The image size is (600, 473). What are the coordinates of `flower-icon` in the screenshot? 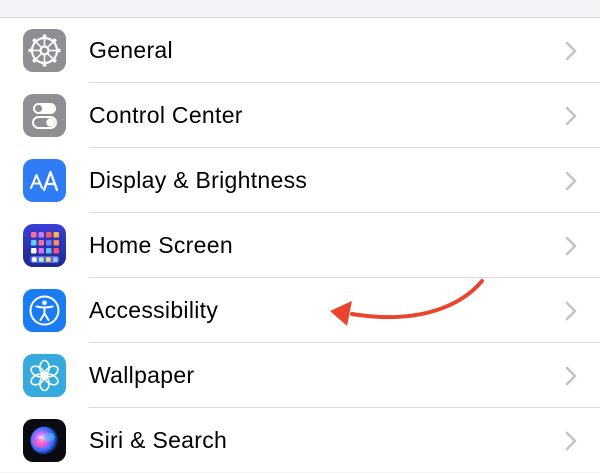 It's located at (44, 375).